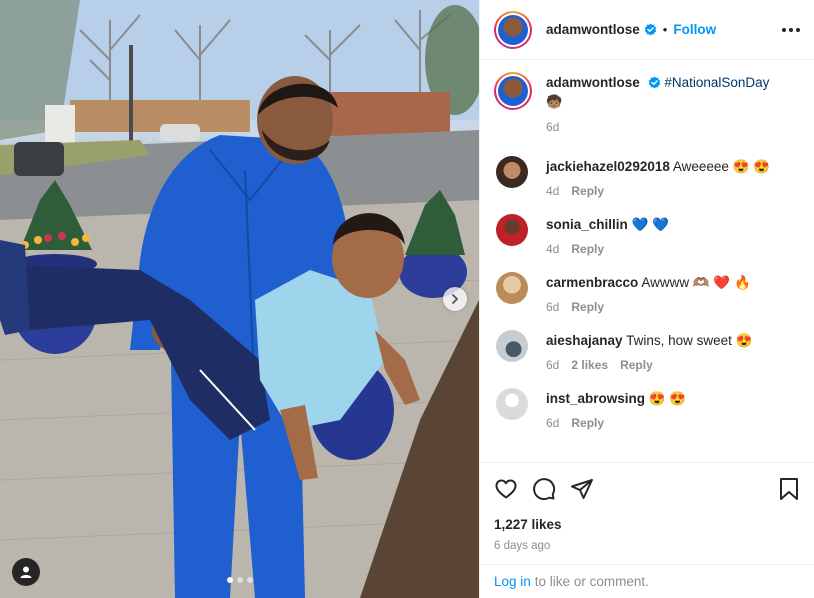 The image size is (814, 598). I want to click on comment-item: jackiehazel0292018 Aweeeee 😍 😍 4d Reply, so click(647, 177).